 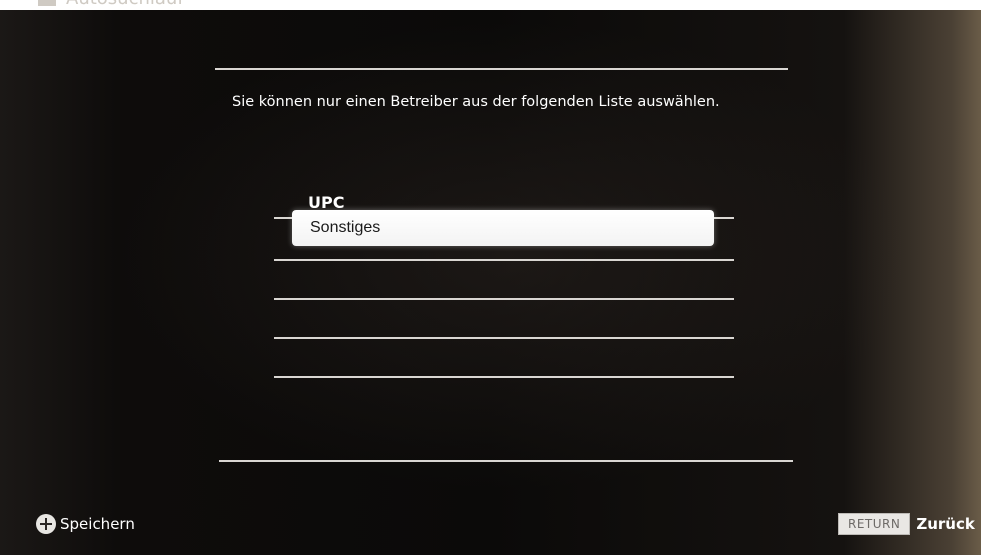 What do you see at coordinates (874, 524) in the screenshot?
I see `return-key-icon: RETURN` at bounding box center [874, 524].